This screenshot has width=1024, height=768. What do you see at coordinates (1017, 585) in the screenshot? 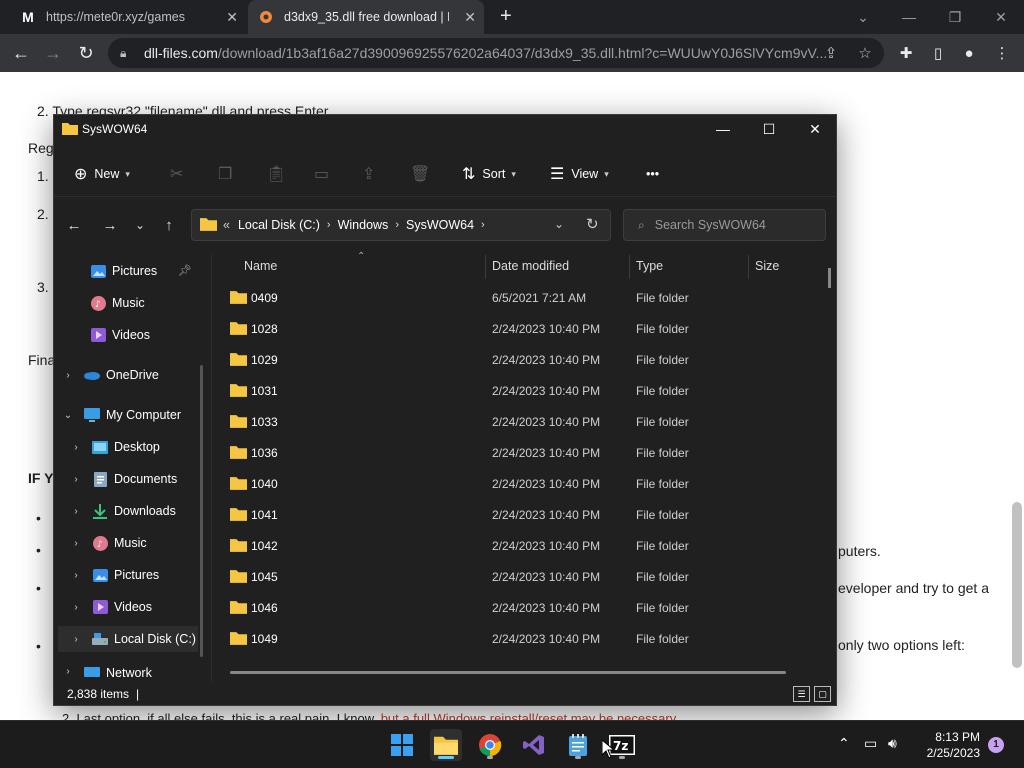
I see `page-scrollbar` at bounding box center [1017, 585].